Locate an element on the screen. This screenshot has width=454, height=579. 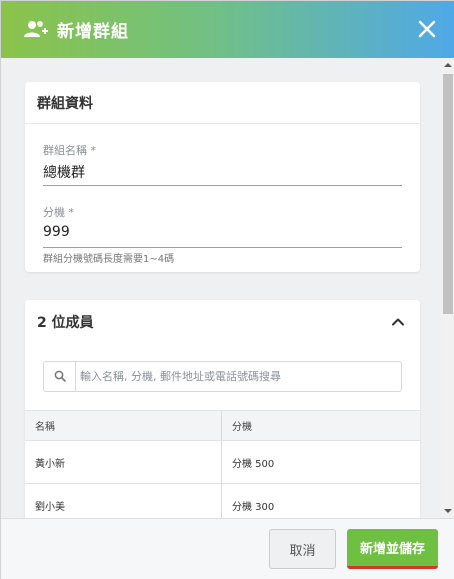
group-name-label: 群組名稱 * is located at coordinates (69, 150).